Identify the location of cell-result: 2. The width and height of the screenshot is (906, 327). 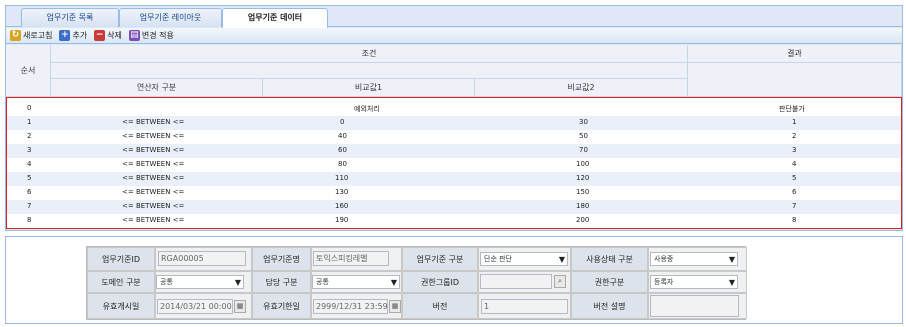
(794, 136).